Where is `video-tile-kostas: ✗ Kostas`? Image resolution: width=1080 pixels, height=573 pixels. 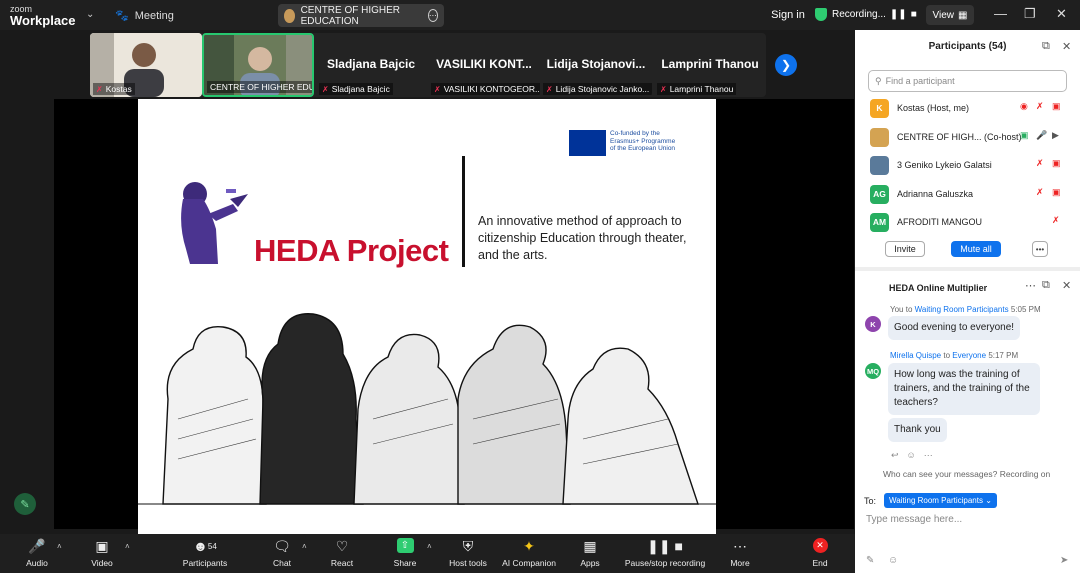 video-tile-kostas: ✗ Kostas is located at coordinates (146, 65).